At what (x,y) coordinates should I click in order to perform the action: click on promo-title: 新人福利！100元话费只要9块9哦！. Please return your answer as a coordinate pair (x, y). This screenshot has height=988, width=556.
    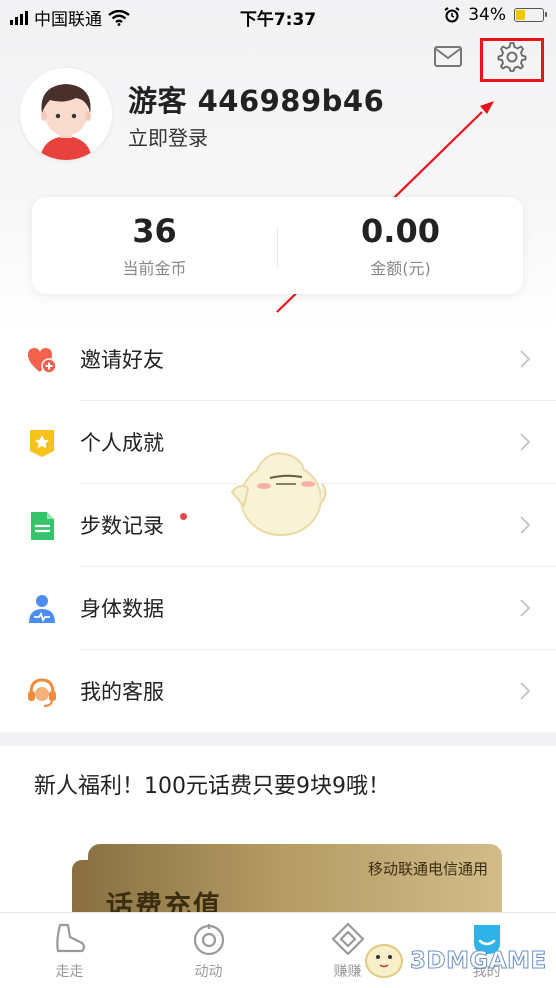
    Looking at the image, I should click on (212, 786).